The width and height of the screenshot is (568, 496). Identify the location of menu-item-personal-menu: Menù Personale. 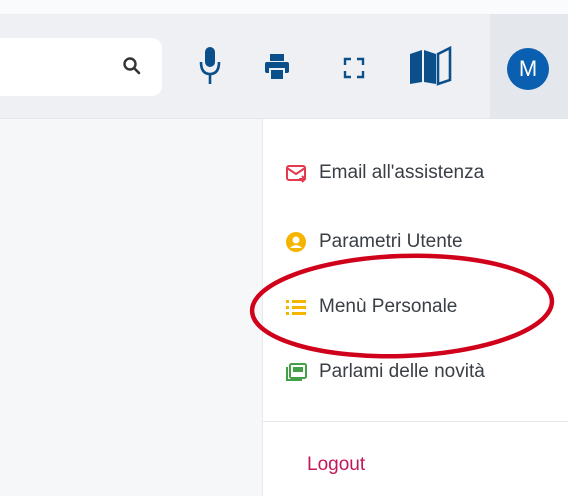
(371, 307).